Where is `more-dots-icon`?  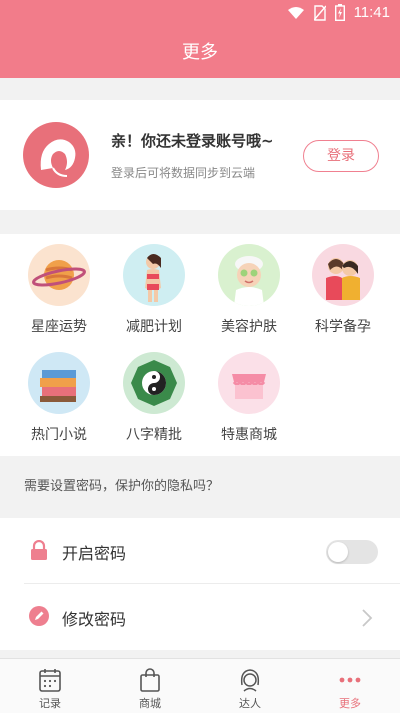
more-dots-icon is located at coordinates (350, 680).